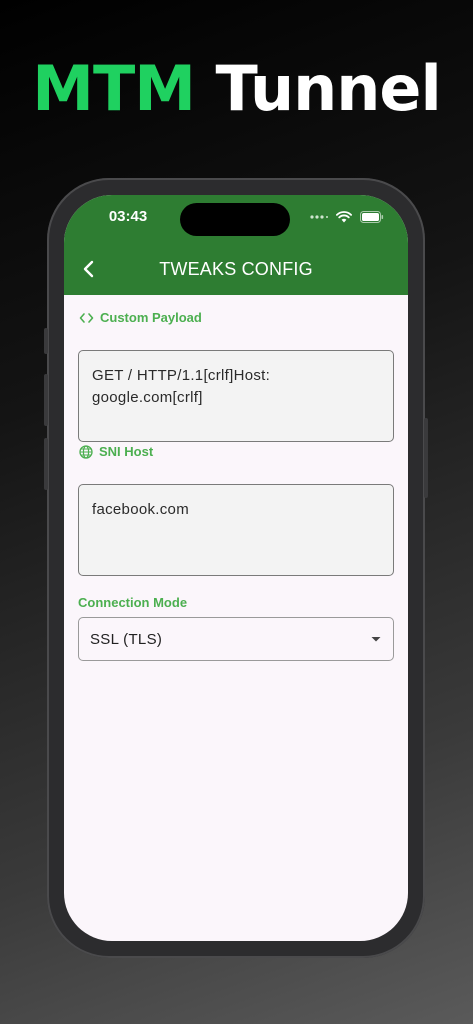  I want to click on volume-up-button, so click(46, 400).